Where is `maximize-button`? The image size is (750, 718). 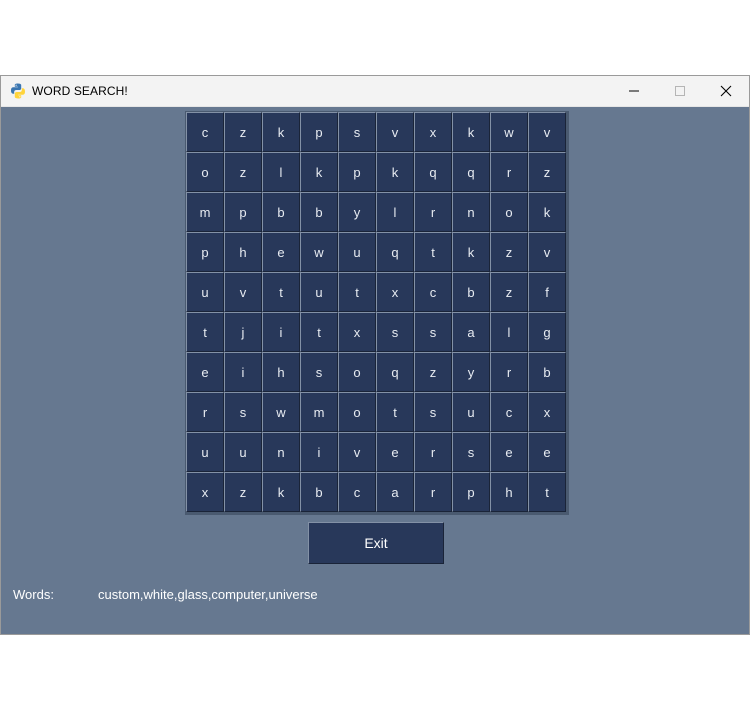 maximize-button is located at coordinates (680, 91).